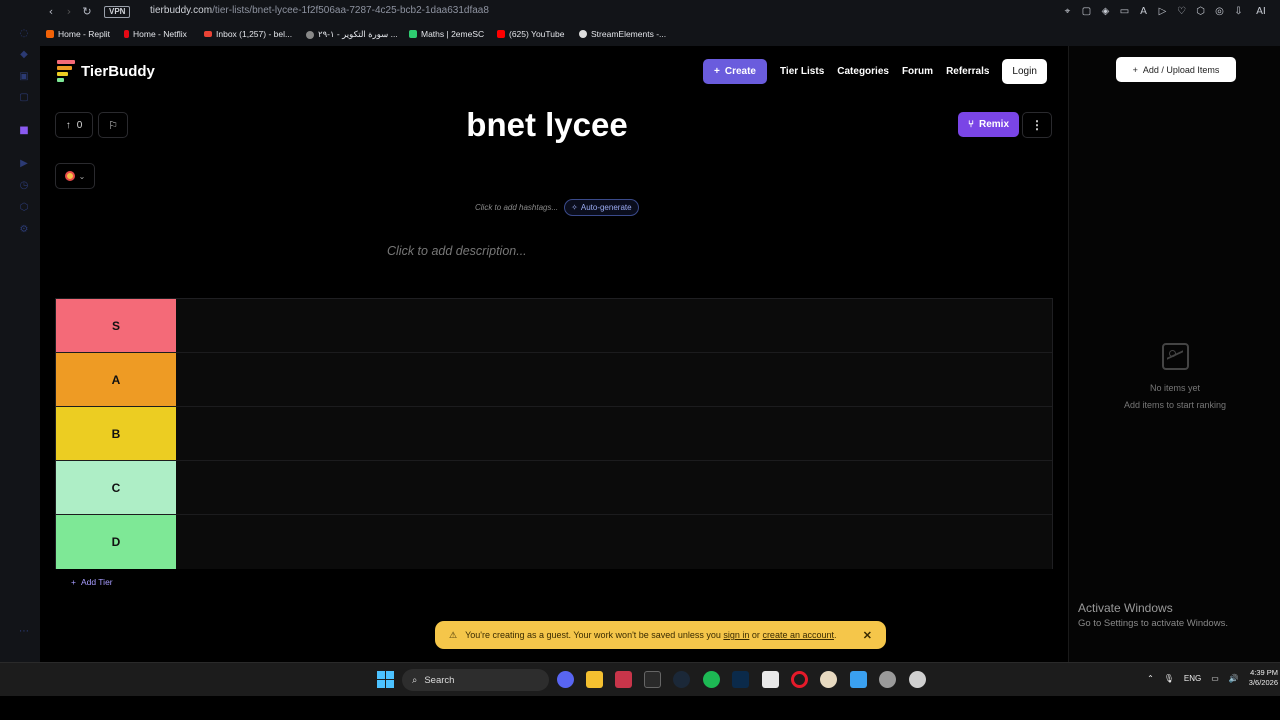 The image size is (1280, 720). What do you see at coordinates (583, 34) in the screenshot?
I see `streamelements-icon` at bounding box center [583, 34].